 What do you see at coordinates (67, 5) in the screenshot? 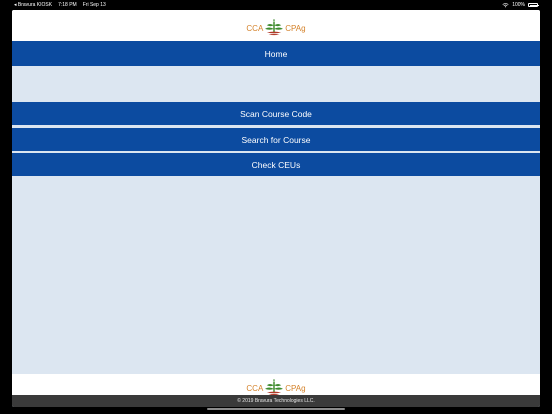
I see `status-time: 7:18 PM` at bounding box center [67, 5].